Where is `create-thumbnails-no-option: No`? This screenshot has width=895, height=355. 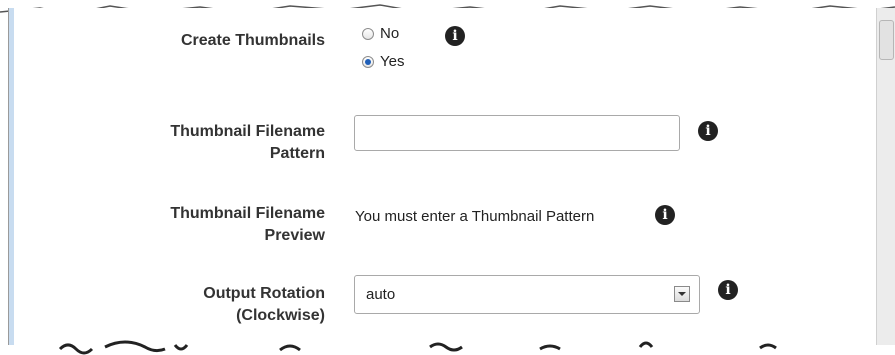
create-thumbnails-no-option: No is located at coordinates (380, 33).